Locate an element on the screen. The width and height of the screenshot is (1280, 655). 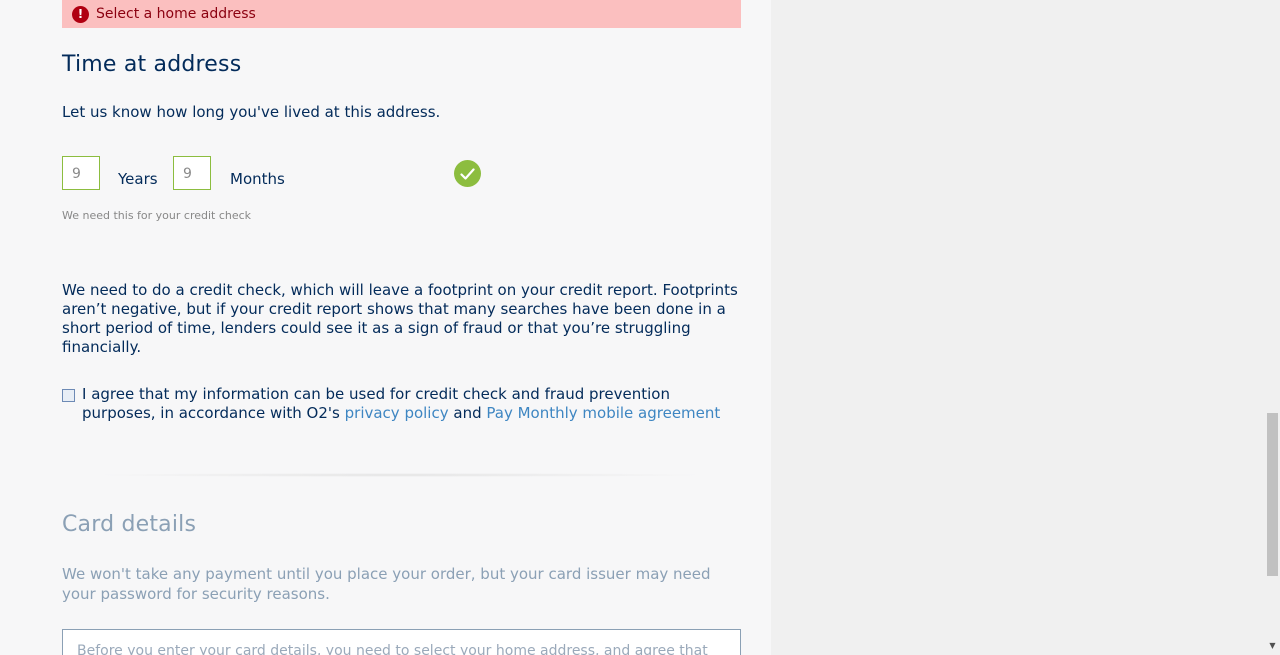
checkmark-icon is located at coordinates (467, 173).